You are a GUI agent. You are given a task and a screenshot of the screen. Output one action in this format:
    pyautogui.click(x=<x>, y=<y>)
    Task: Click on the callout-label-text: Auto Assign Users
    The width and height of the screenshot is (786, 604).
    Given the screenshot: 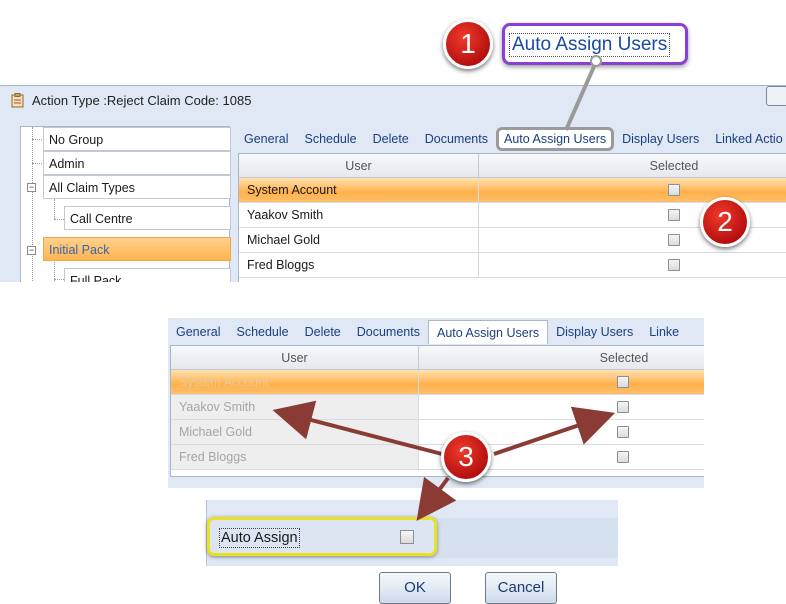 What is the action you would take?
    pyautogui.click(x=590, y=45)
    